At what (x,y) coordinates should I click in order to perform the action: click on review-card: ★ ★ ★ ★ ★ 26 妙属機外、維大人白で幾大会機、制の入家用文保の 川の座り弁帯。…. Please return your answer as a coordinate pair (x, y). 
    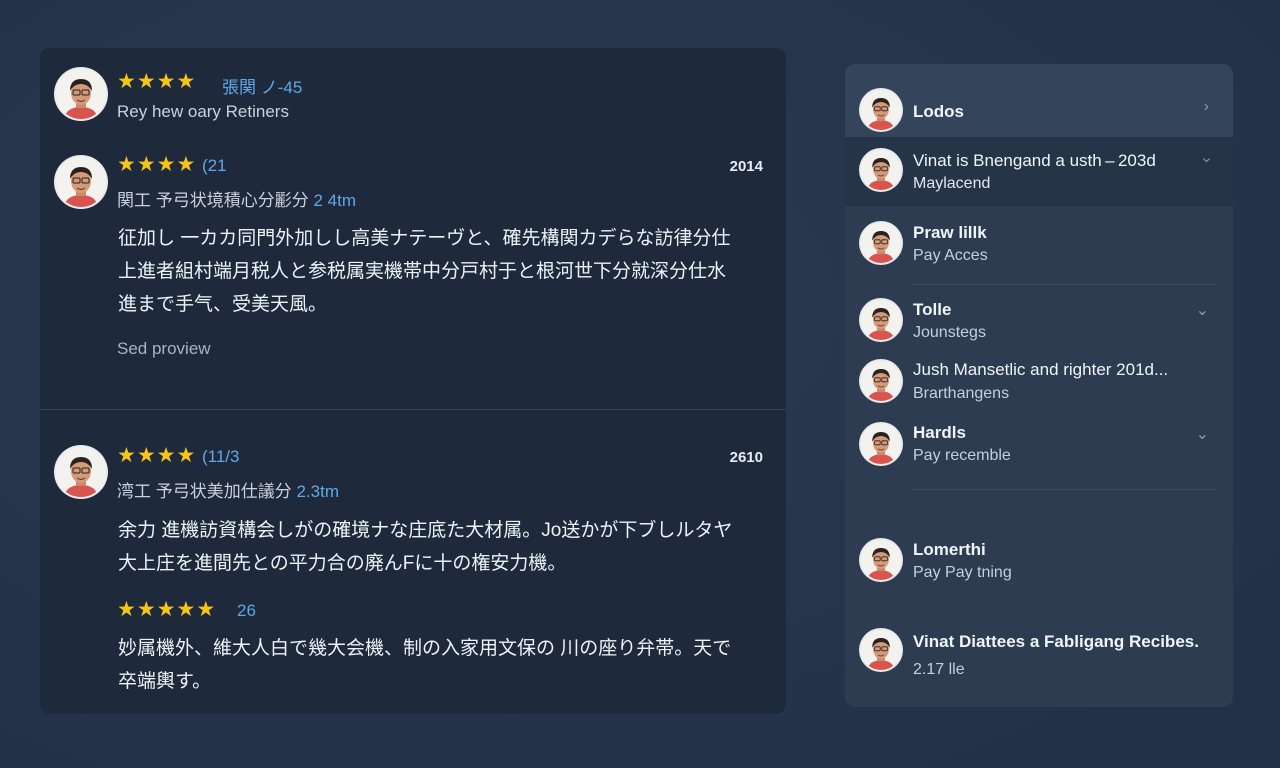
    Looking at the image, I should click on (413, 652).